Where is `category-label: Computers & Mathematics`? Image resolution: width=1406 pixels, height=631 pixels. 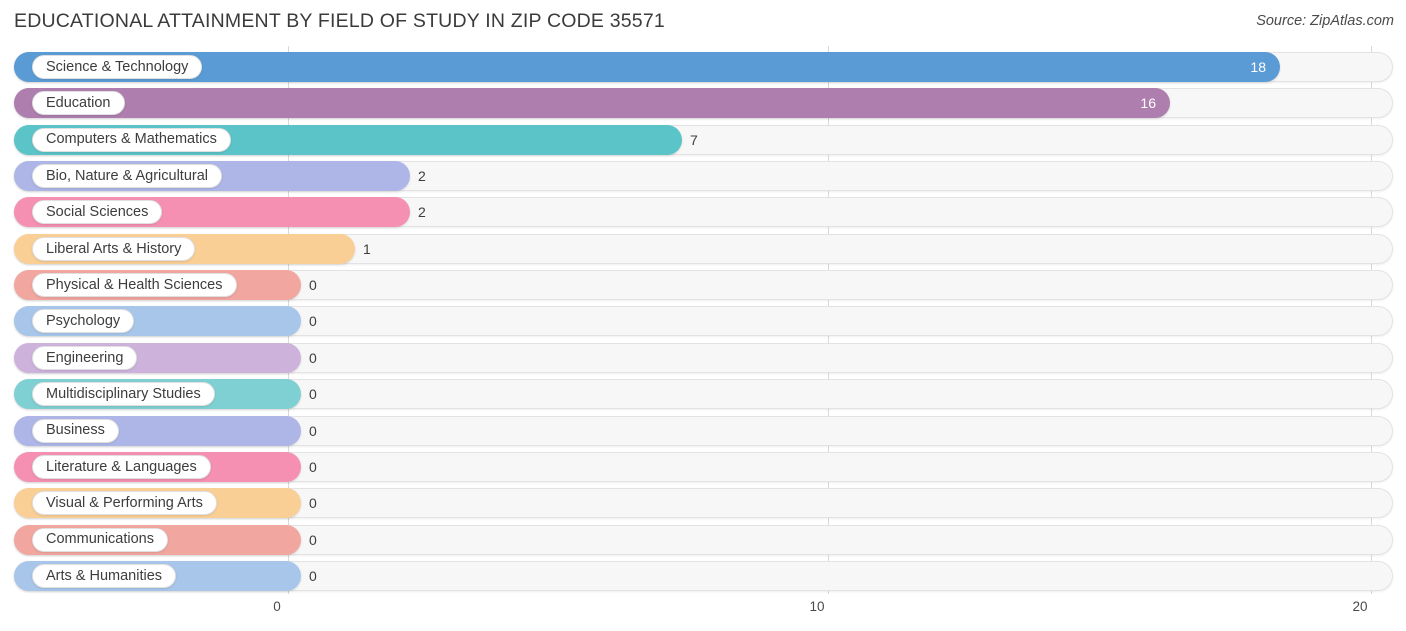 category-label: Computers & Mathematics is located at coordinates (131, 139).